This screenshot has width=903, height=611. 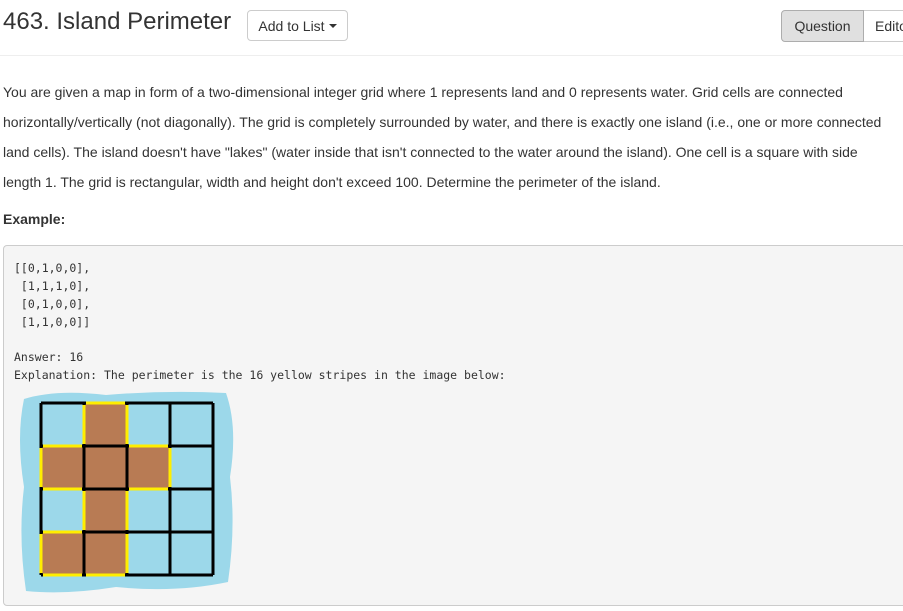 What do you see at coordinates (52, 304) in the screenshot?
I see `grid-code-line: [0,1,0,0],` at bounding box center [52, 304].